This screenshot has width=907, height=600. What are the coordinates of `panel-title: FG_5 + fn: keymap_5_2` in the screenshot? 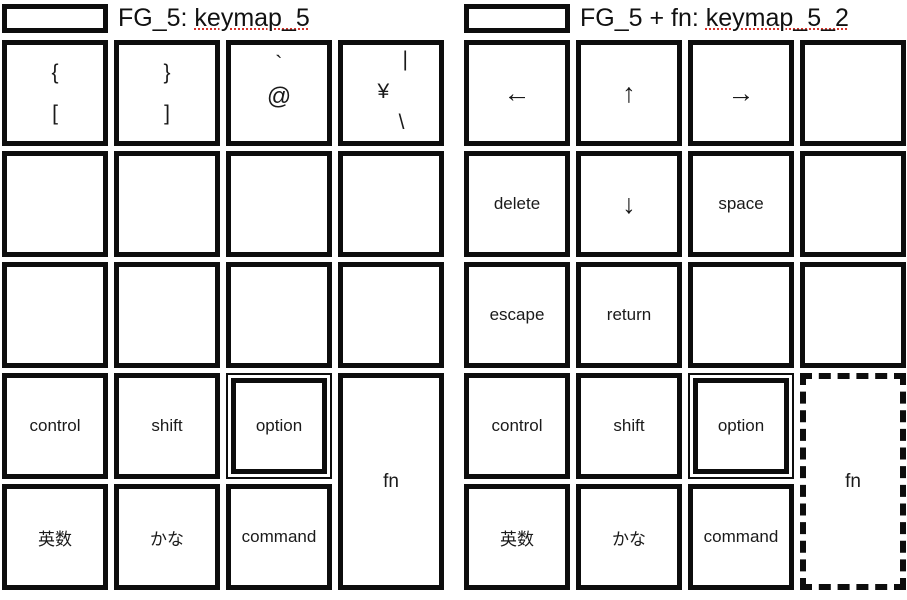 It's located at (714, 19).